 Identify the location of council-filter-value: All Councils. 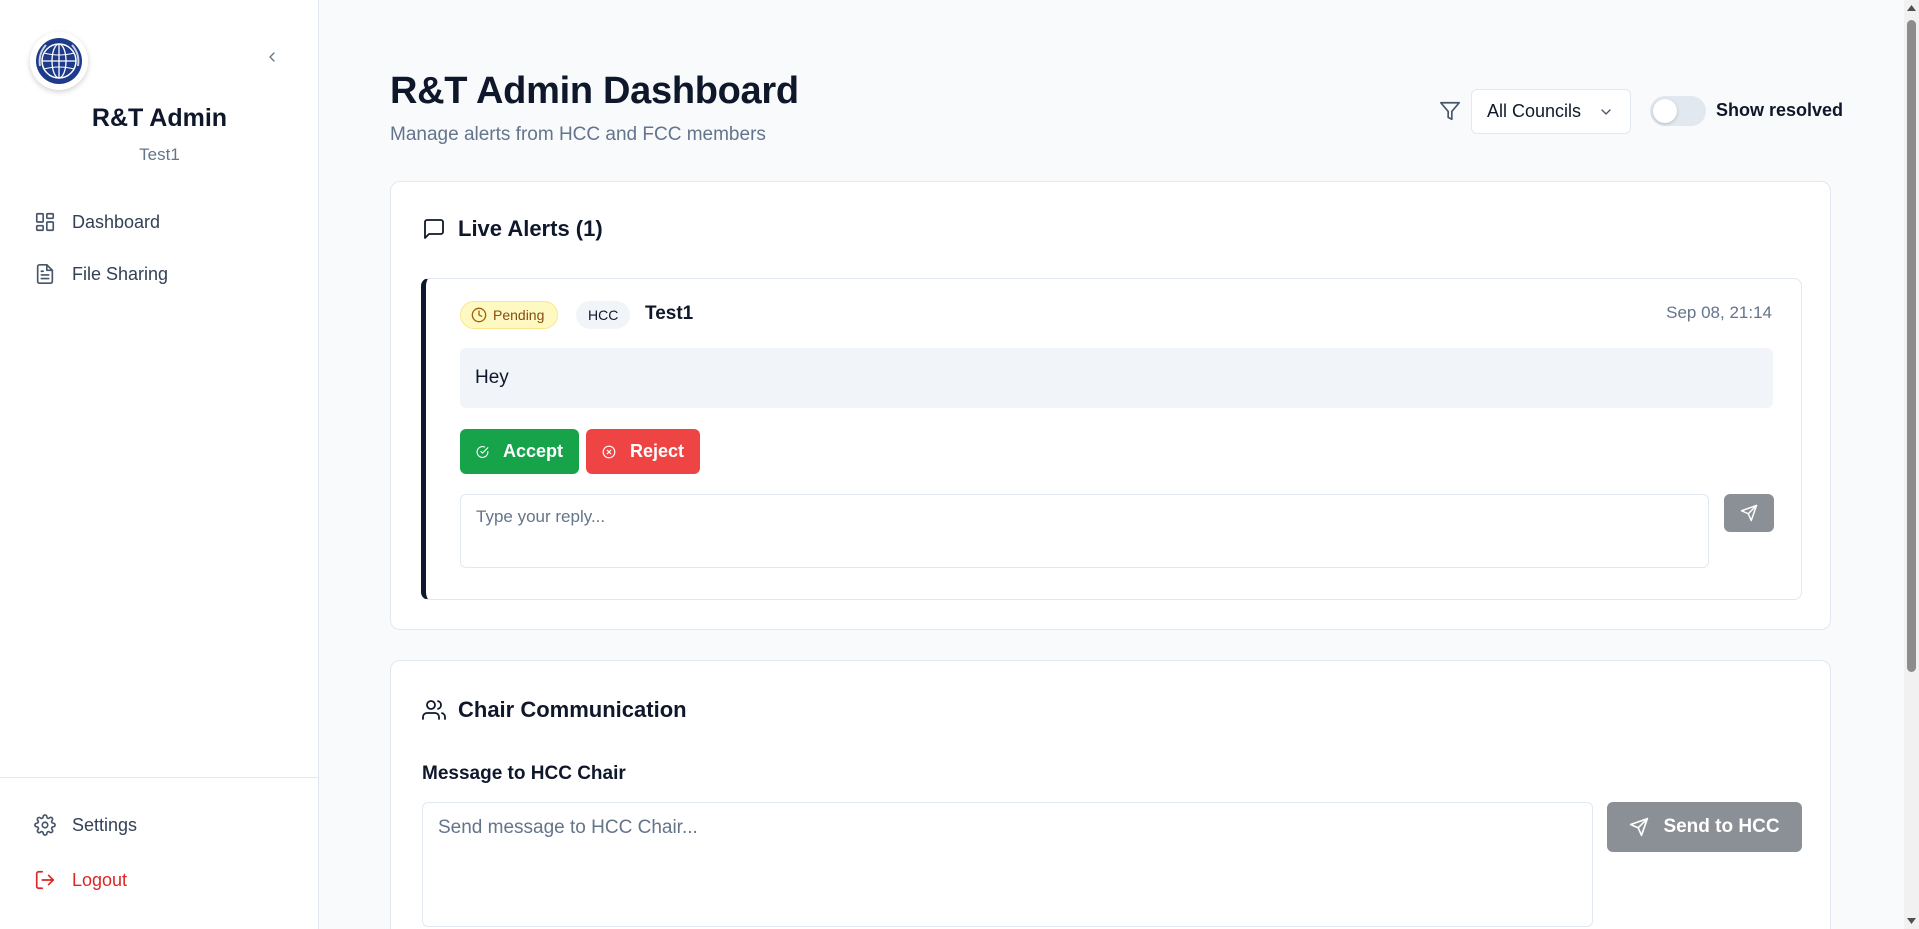
(1534, 111).